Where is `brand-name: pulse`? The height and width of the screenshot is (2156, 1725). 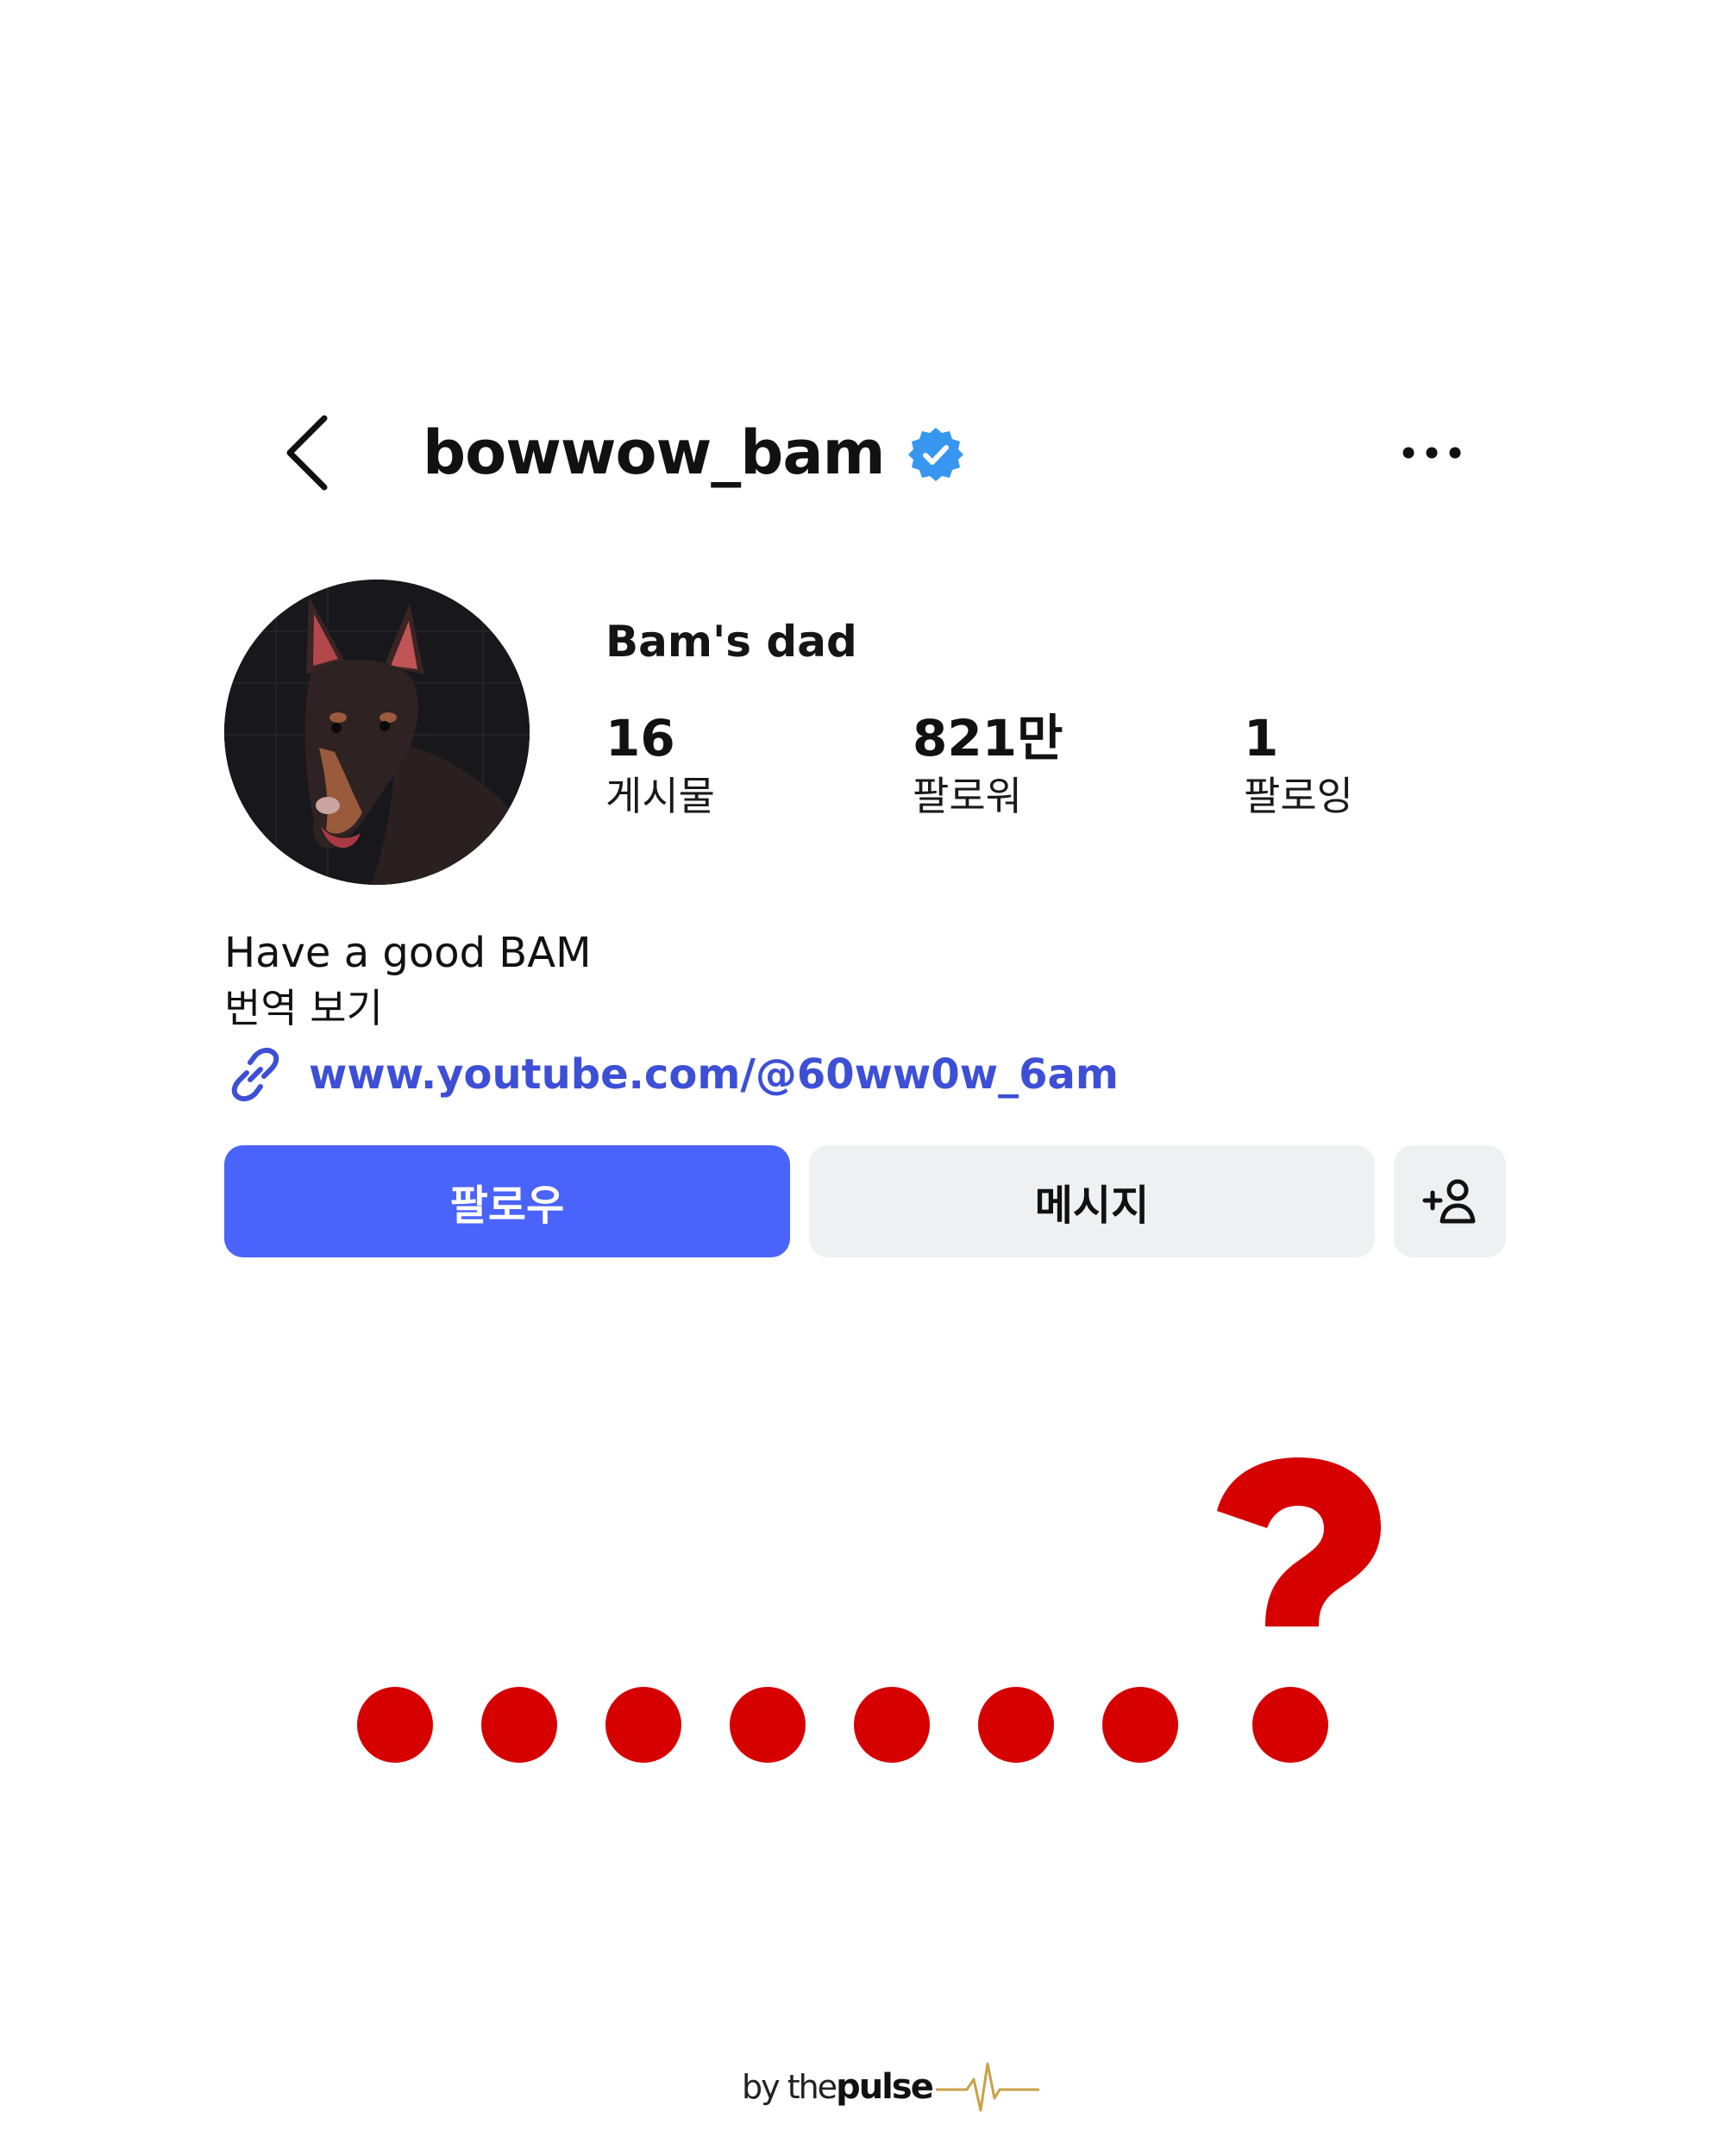 brand-name: pulse is located at coordinates (885, 2087).